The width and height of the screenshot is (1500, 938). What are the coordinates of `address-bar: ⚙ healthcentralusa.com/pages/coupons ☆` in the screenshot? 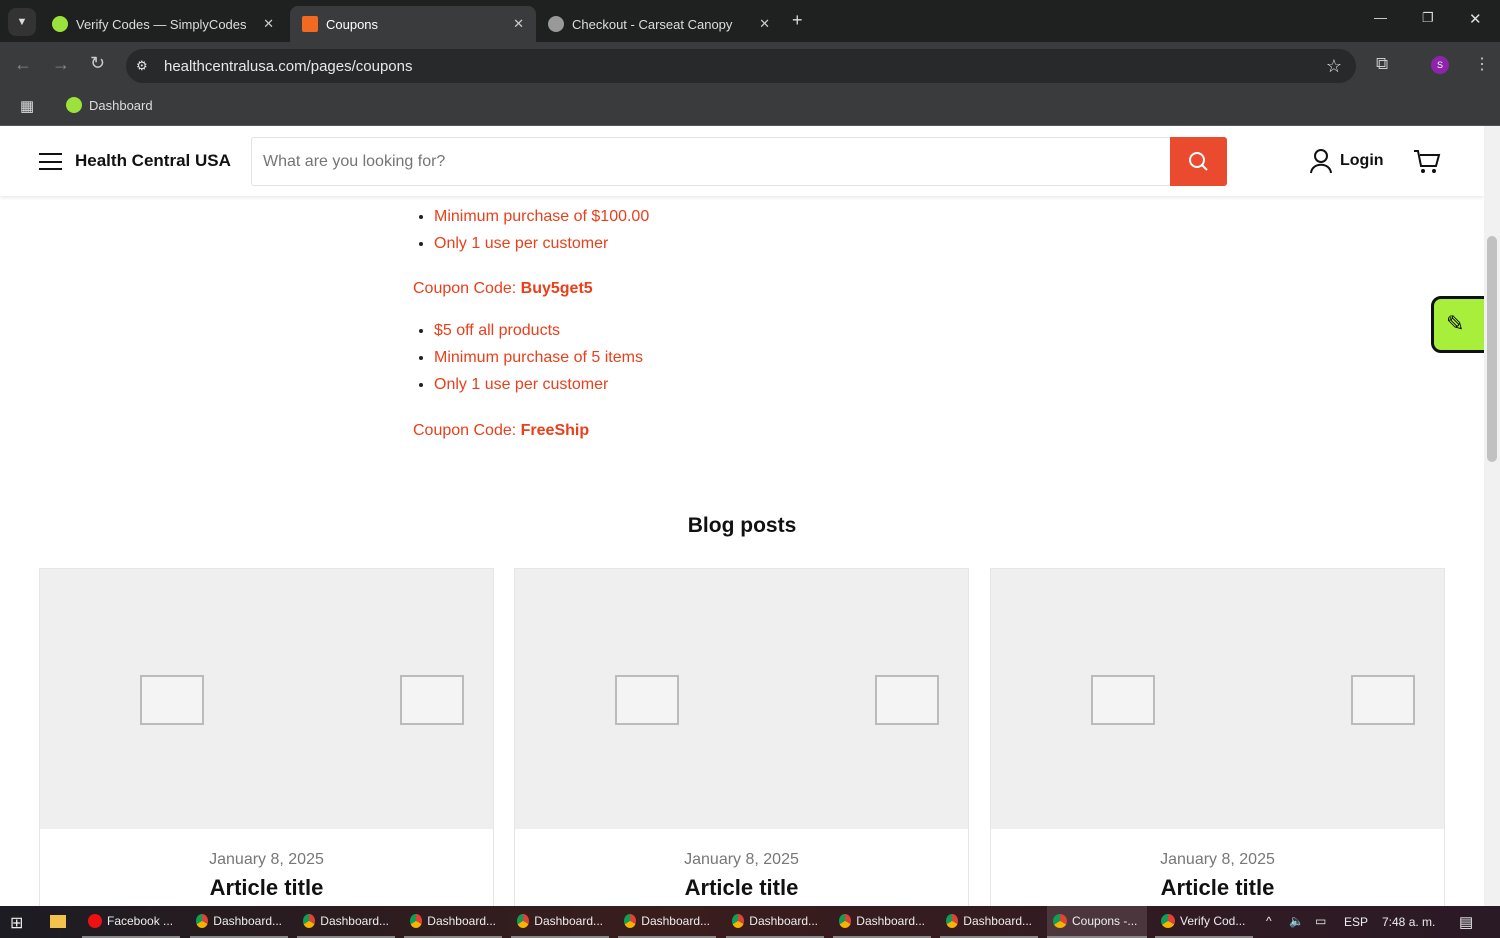 It's located at (741, 66).